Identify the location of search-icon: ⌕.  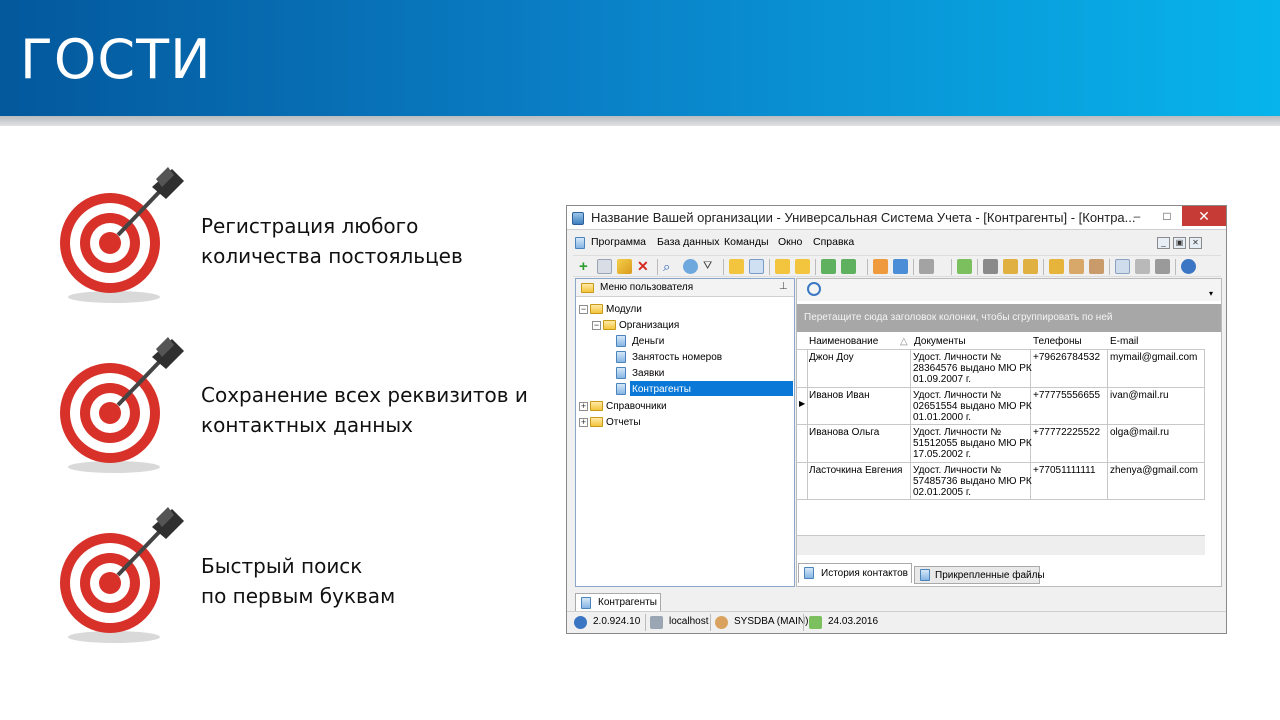
(670, 266).